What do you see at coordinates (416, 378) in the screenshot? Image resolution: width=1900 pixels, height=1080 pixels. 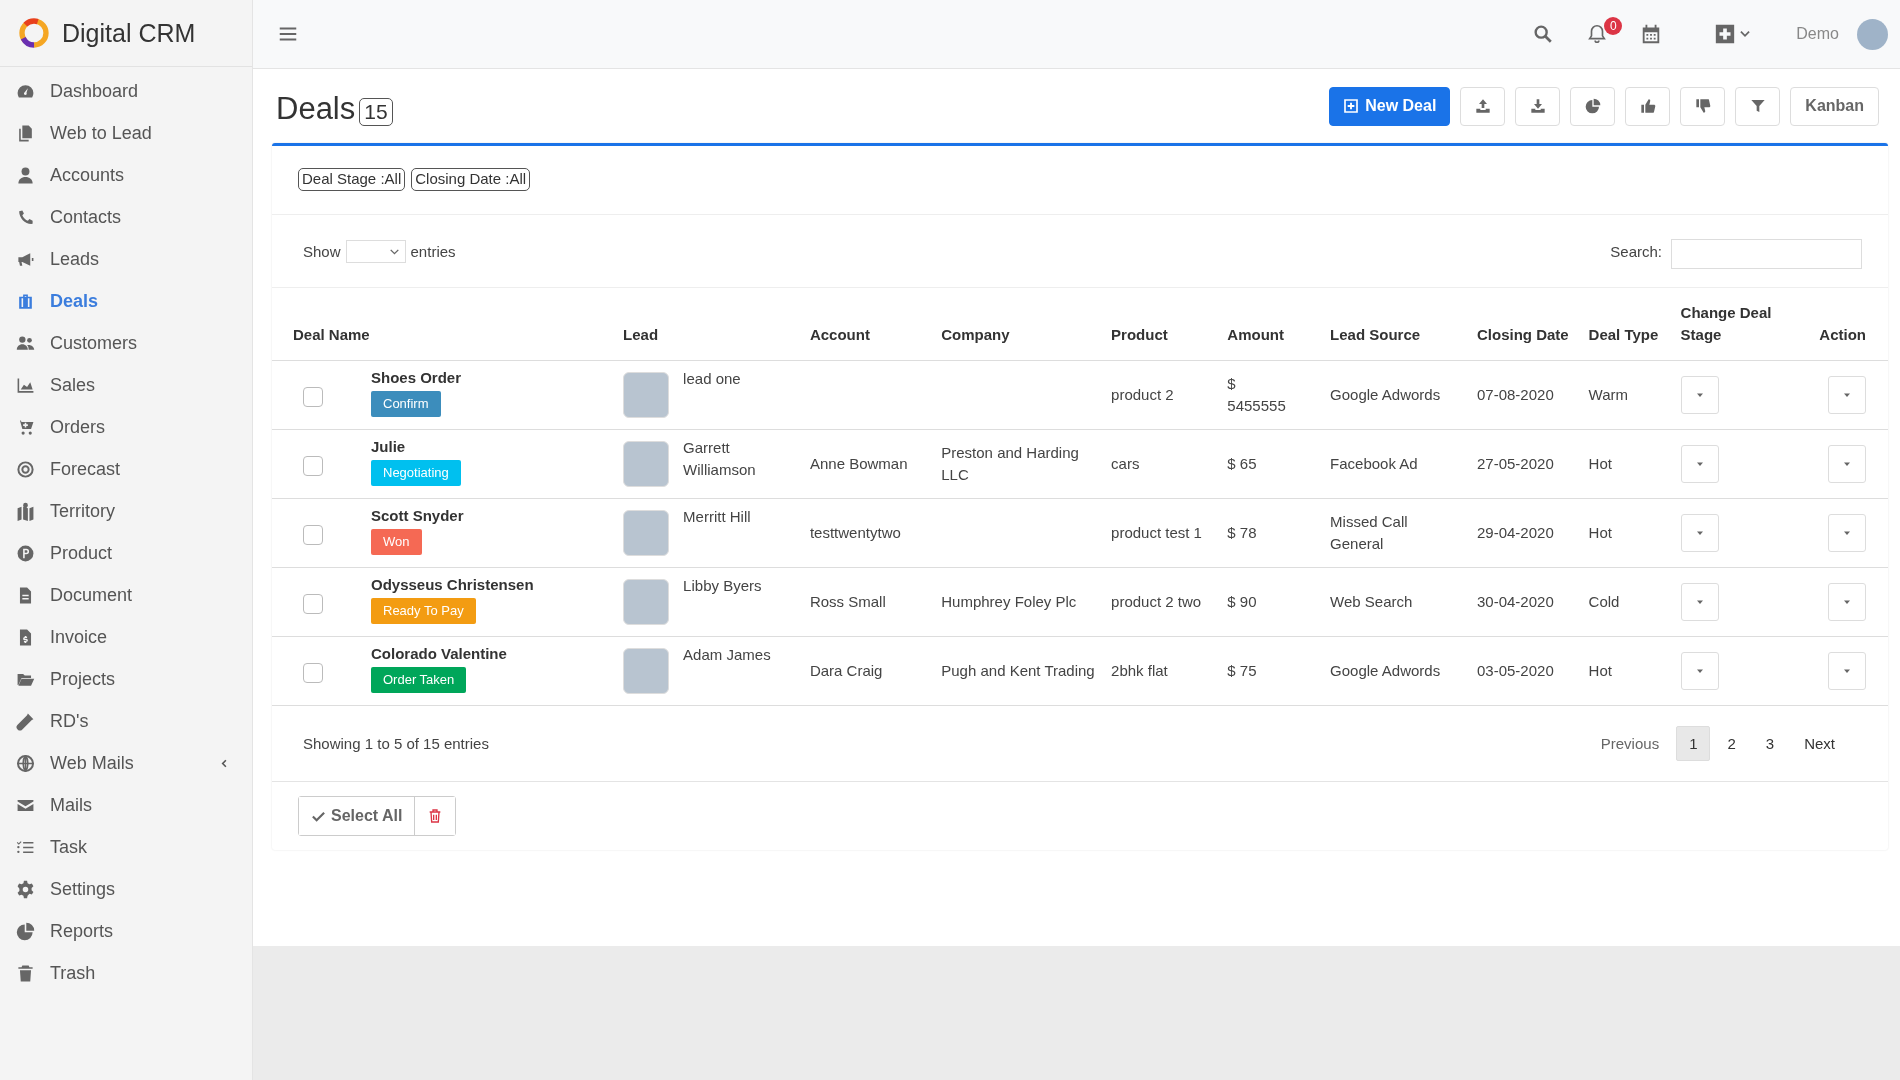 I see `deal-name-link: Shoes Order` at bounding box center [416, 378].